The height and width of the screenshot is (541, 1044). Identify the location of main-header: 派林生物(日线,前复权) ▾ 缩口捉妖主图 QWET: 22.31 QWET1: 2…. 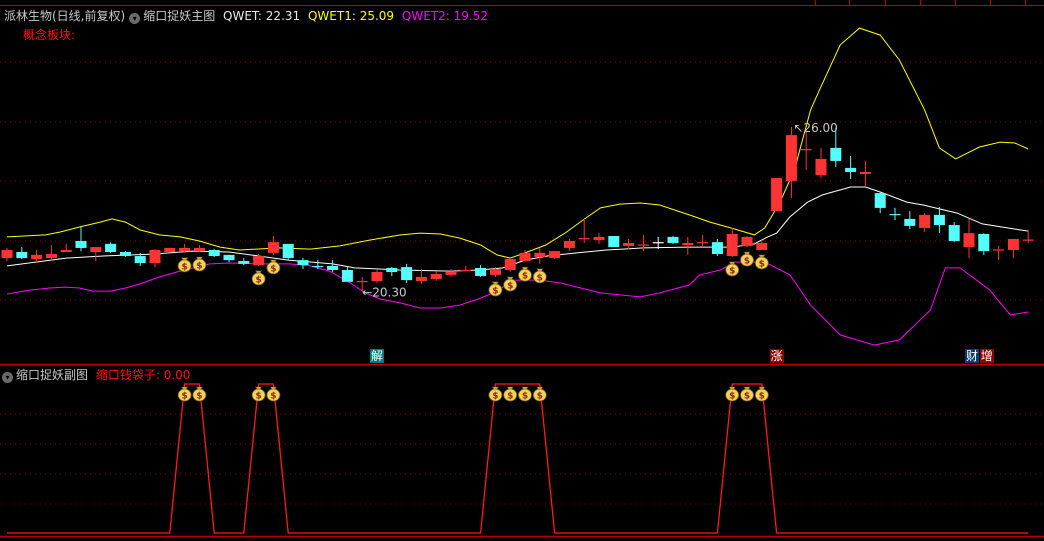
(246, 15).